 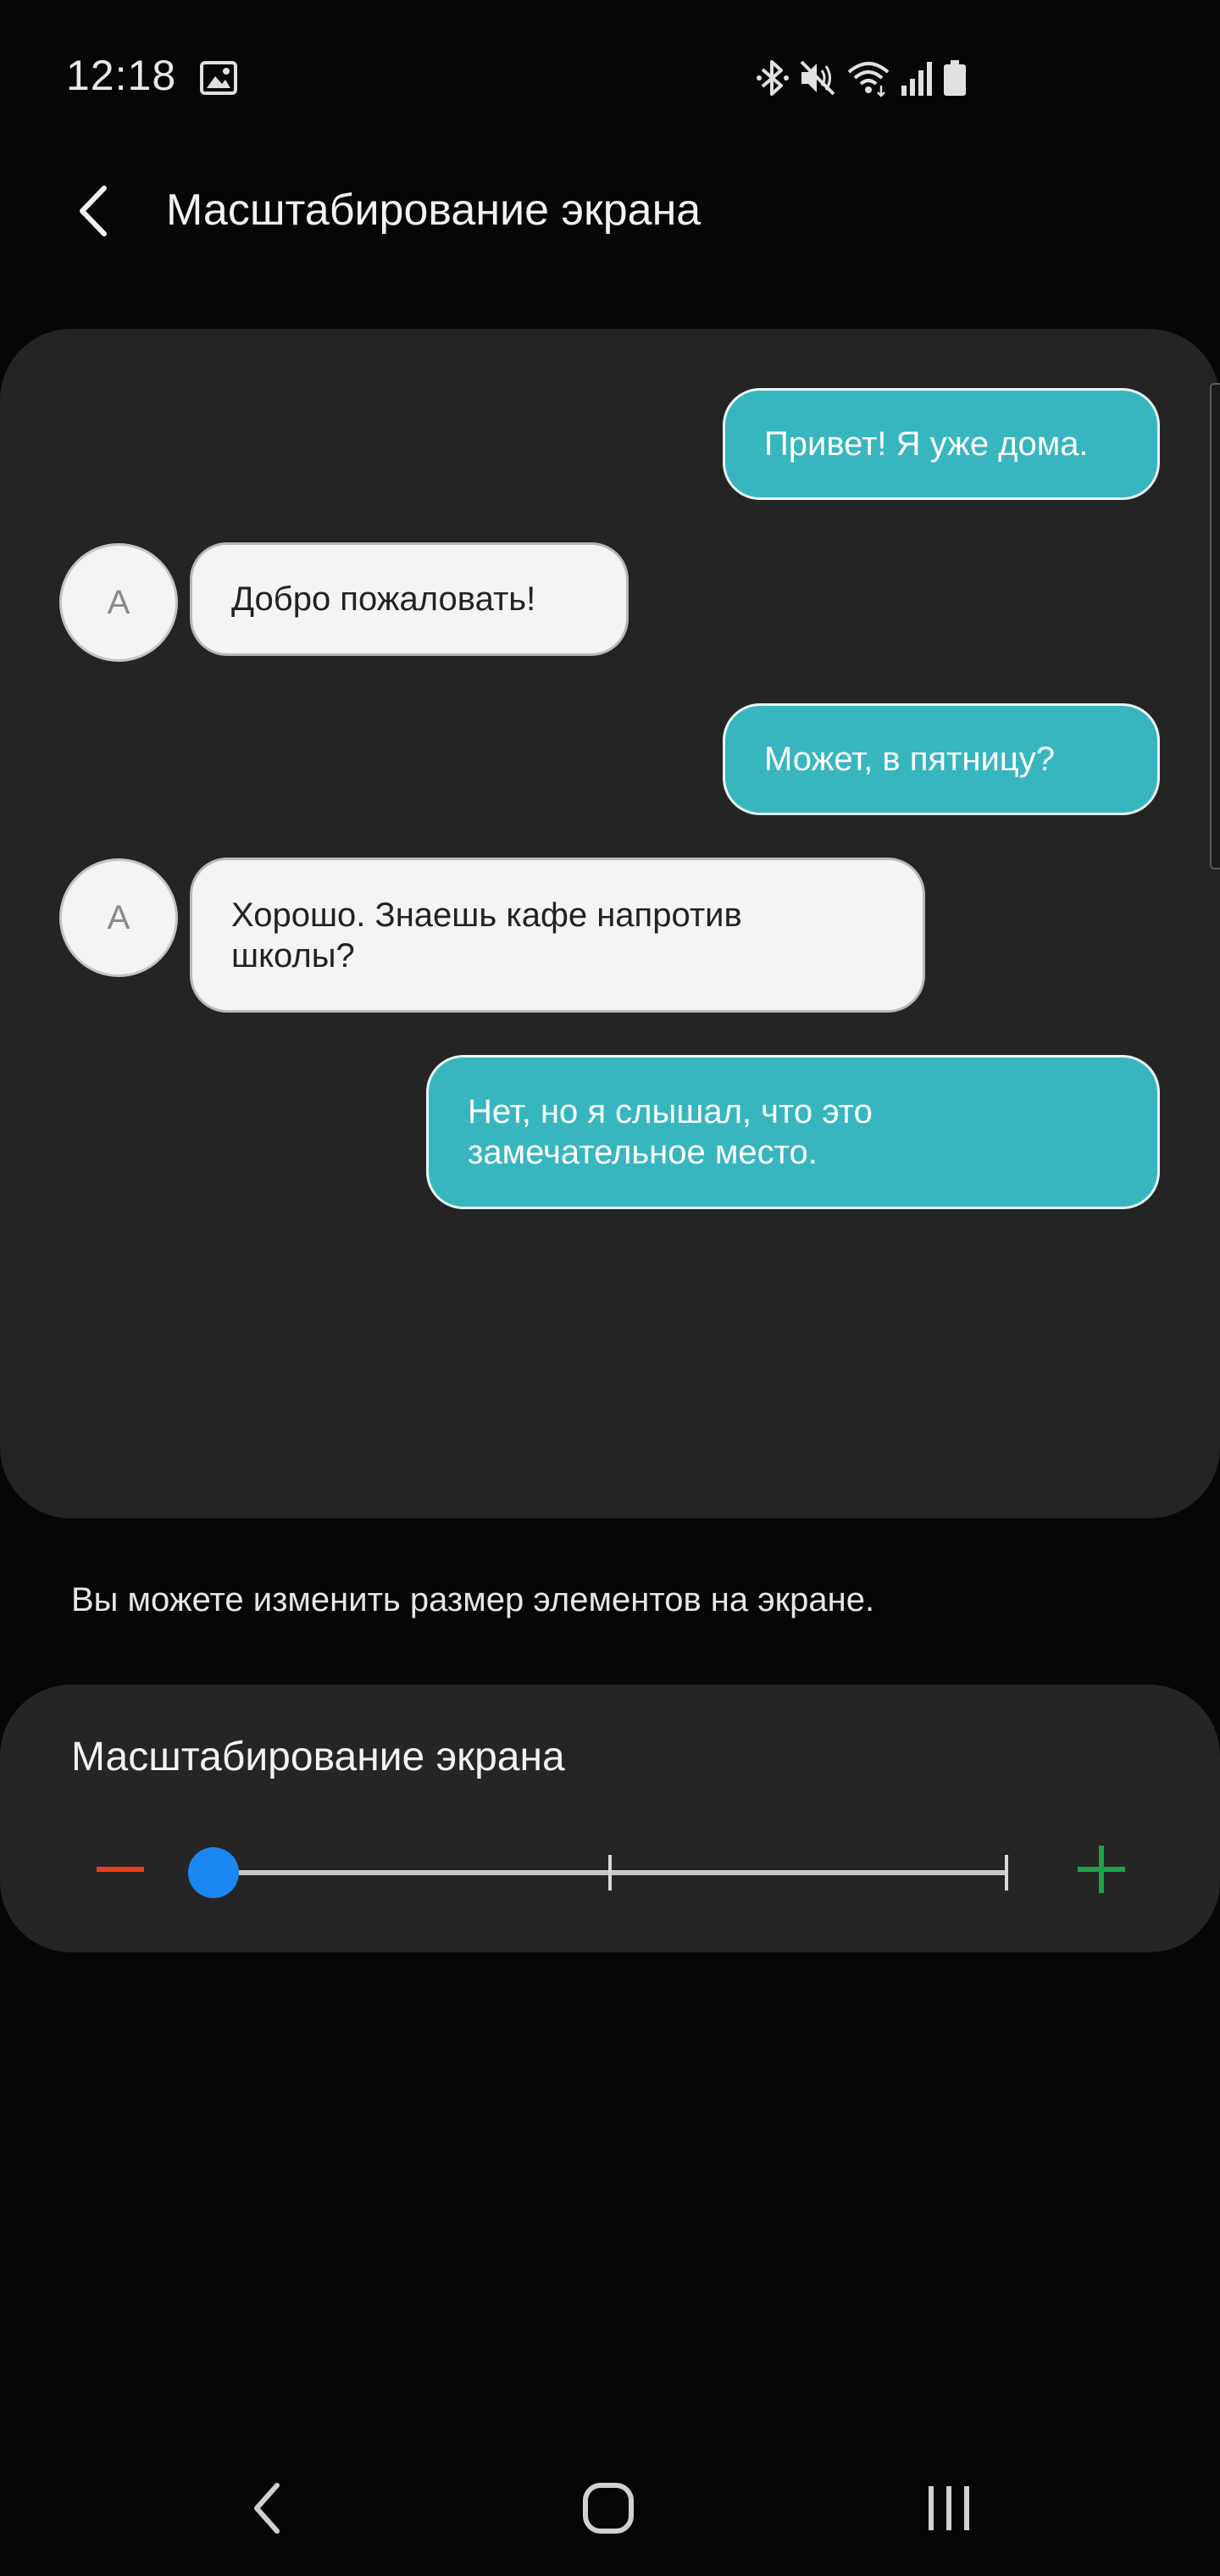 I want to click on nav-recents-icon, so click(x=949, y=2508).